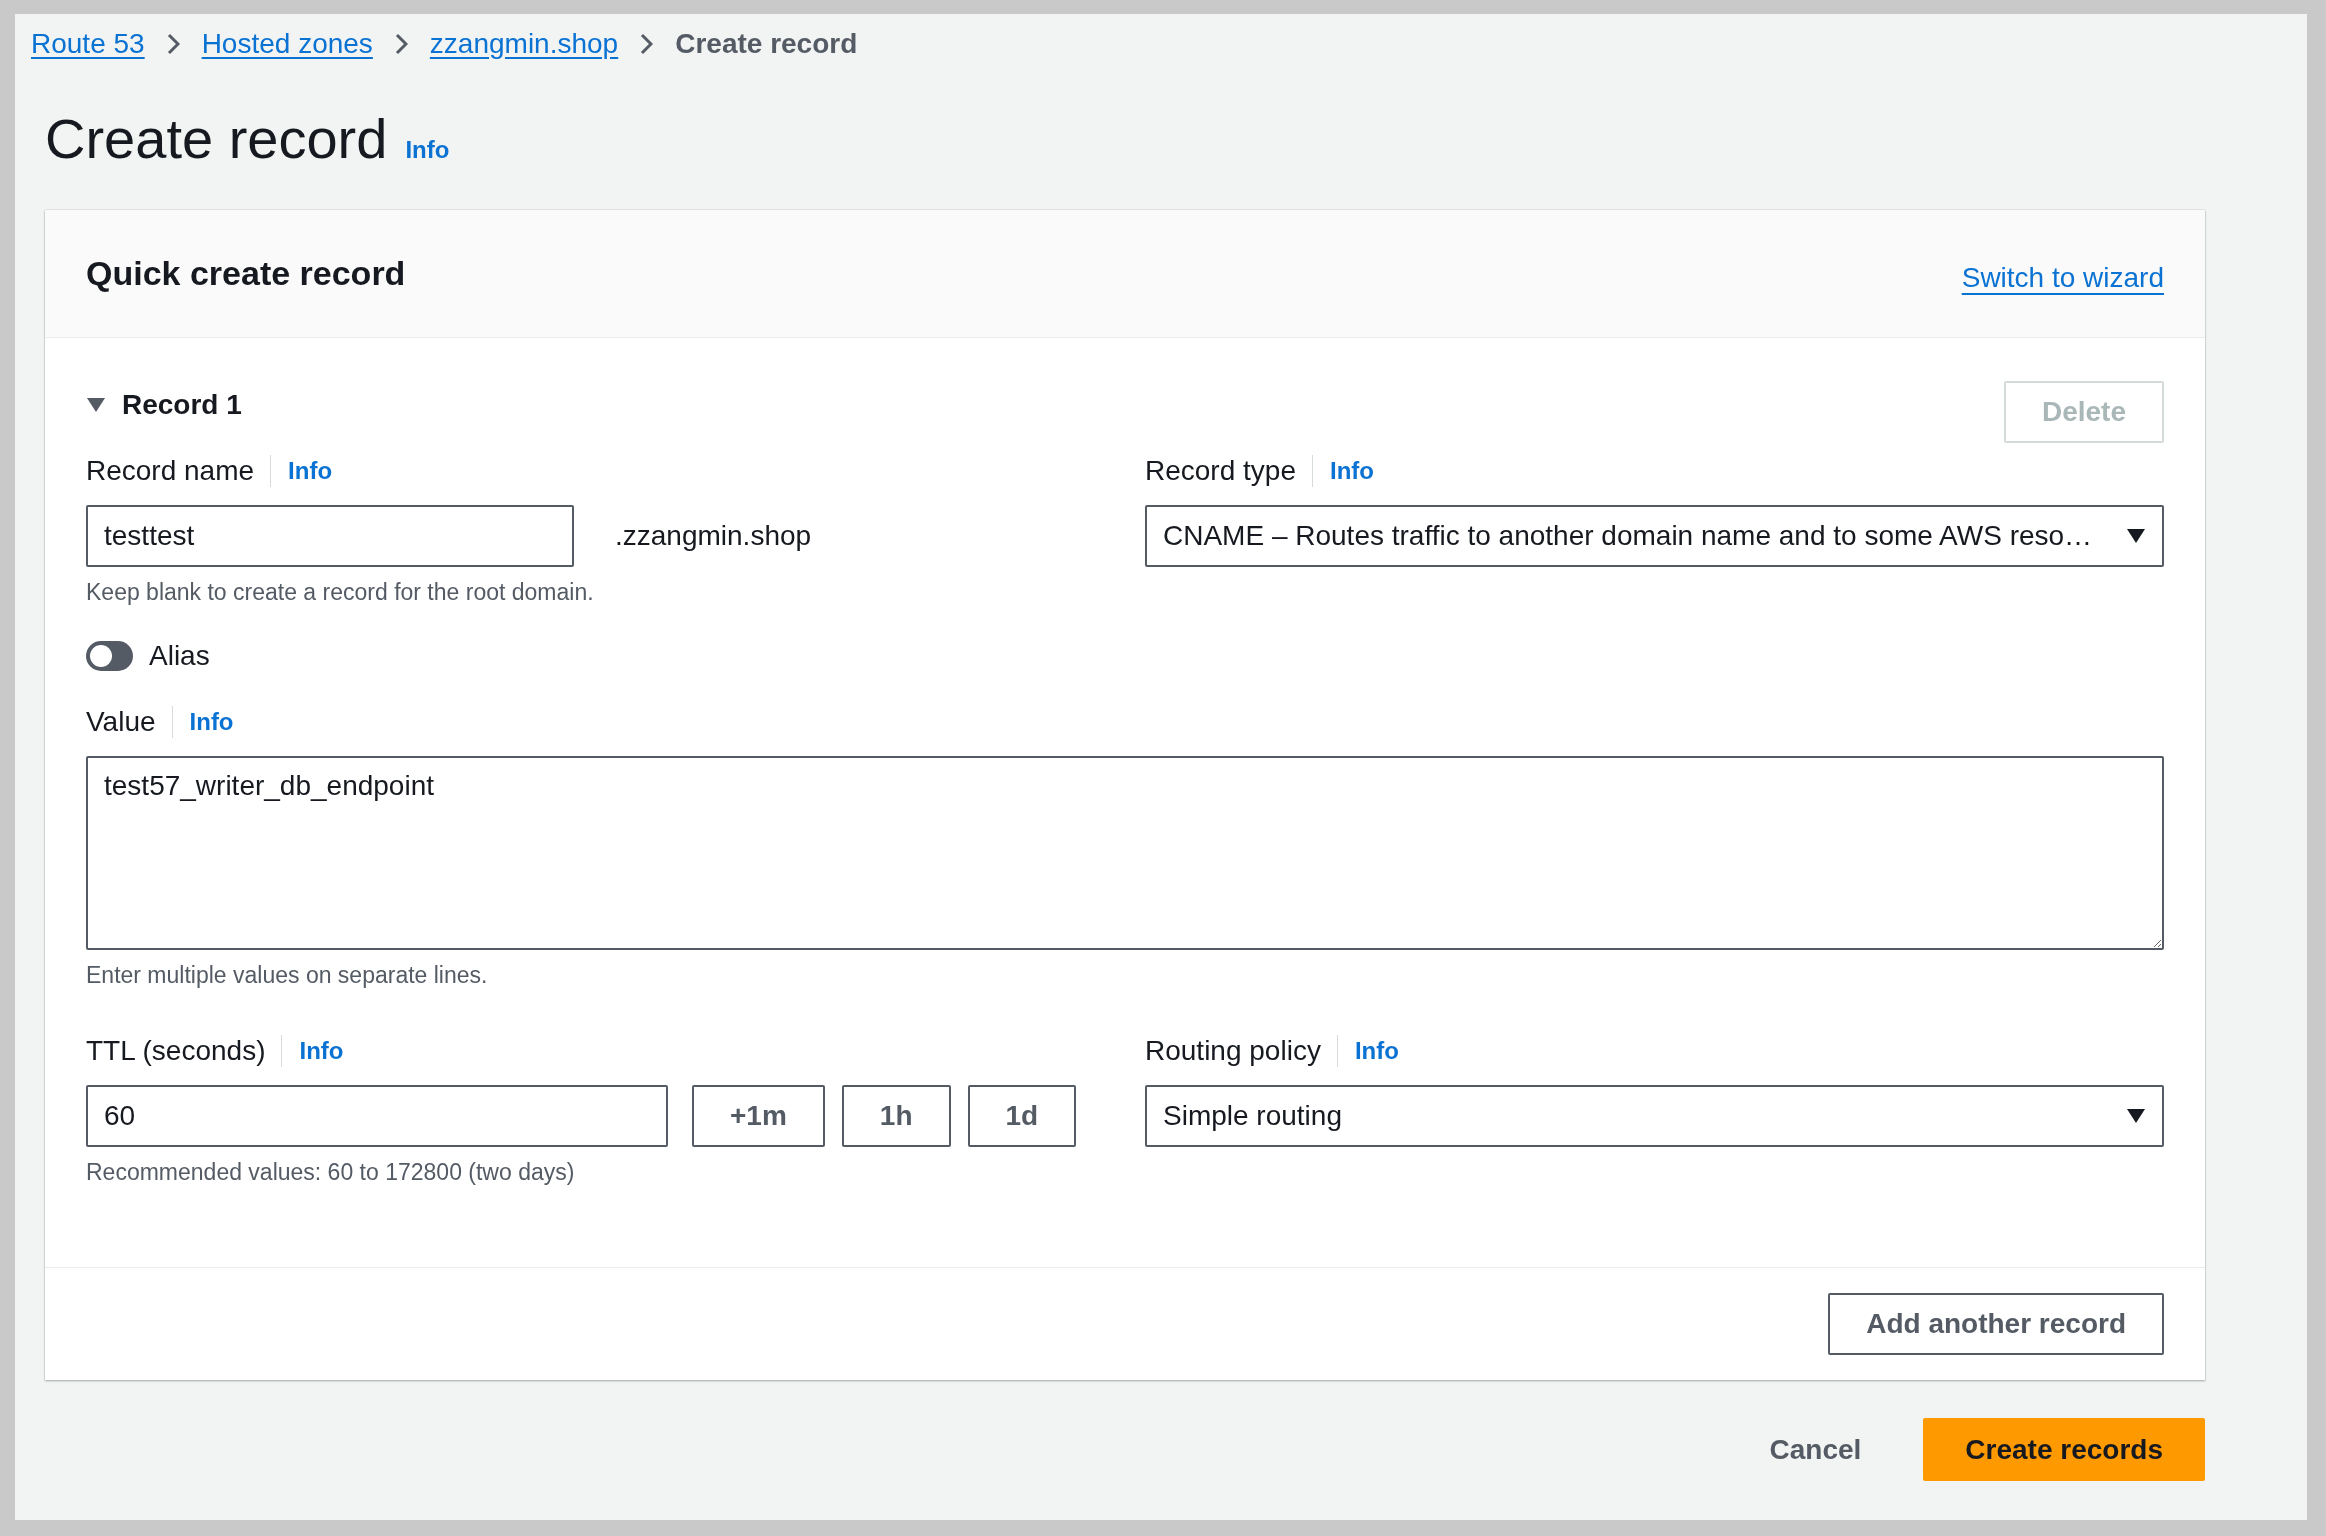 The height and width of the screenshot is (1536, 2326). Describe the element at coordinates (1996, 1324) in the screenshot. I see `add-another-record-button: Add another record` at that location.